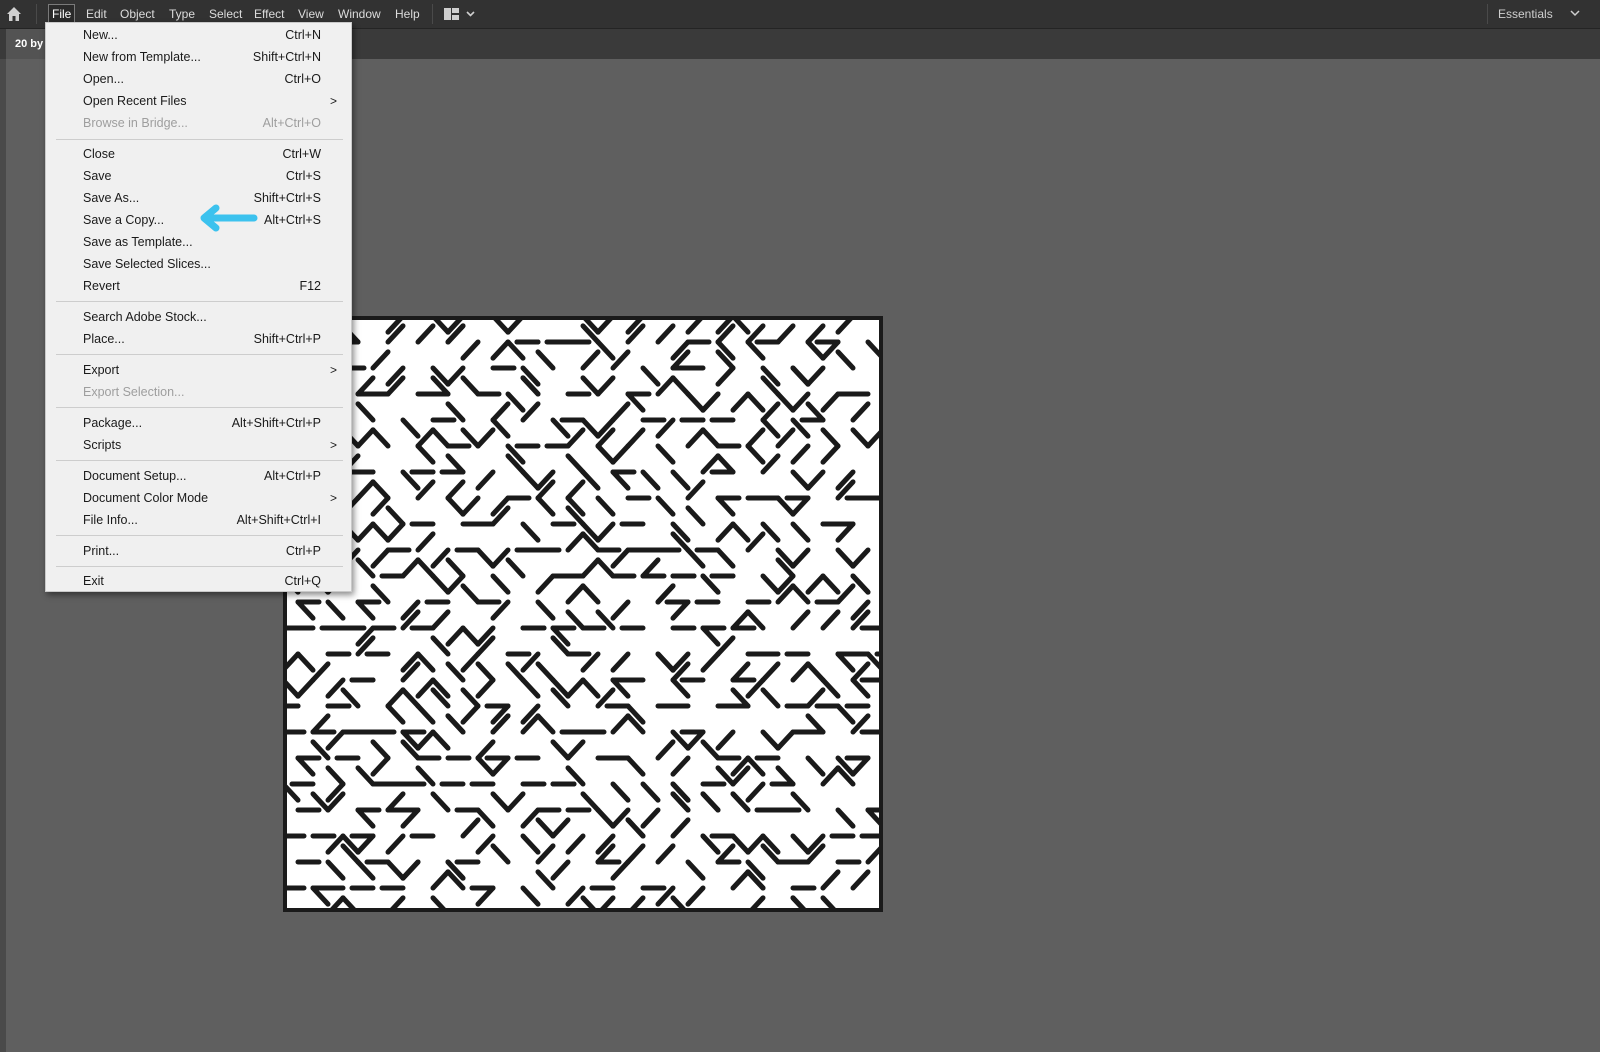  What do you see at coordinates (137, 14) in the screenshot?
I see `menu-object: Object` at bounding box center [137, 14].